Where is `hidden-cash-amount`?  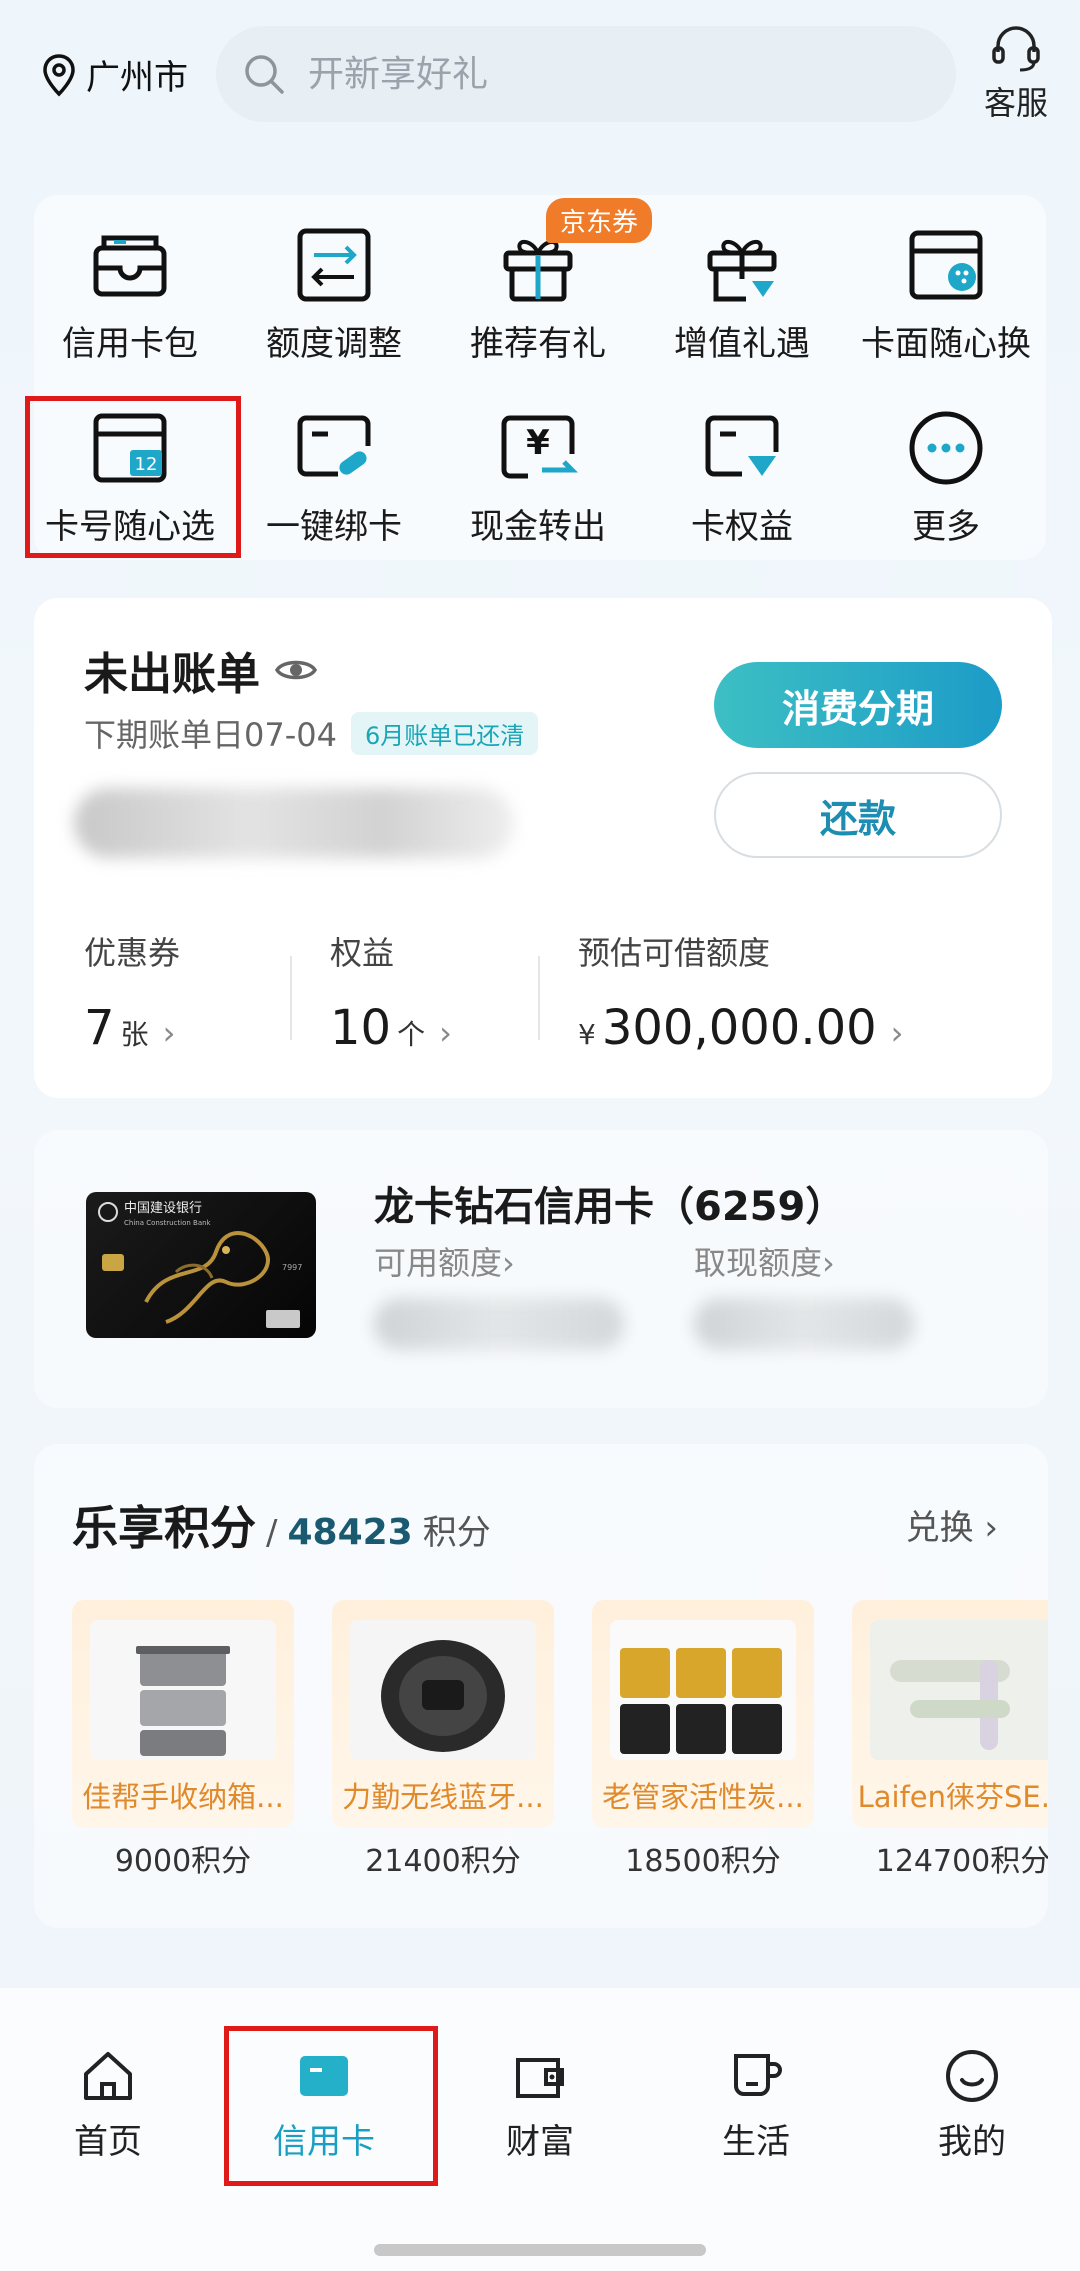
hidden-cash-amount is located at coordinates (804, 1324).